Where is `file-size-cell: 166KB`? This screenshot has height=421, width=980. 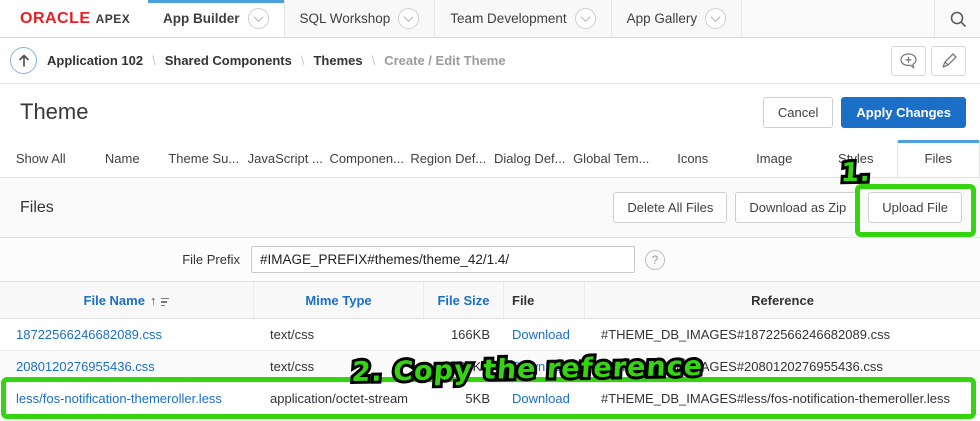
file-size-cell: 166KB is located at coordinates (470, 334).